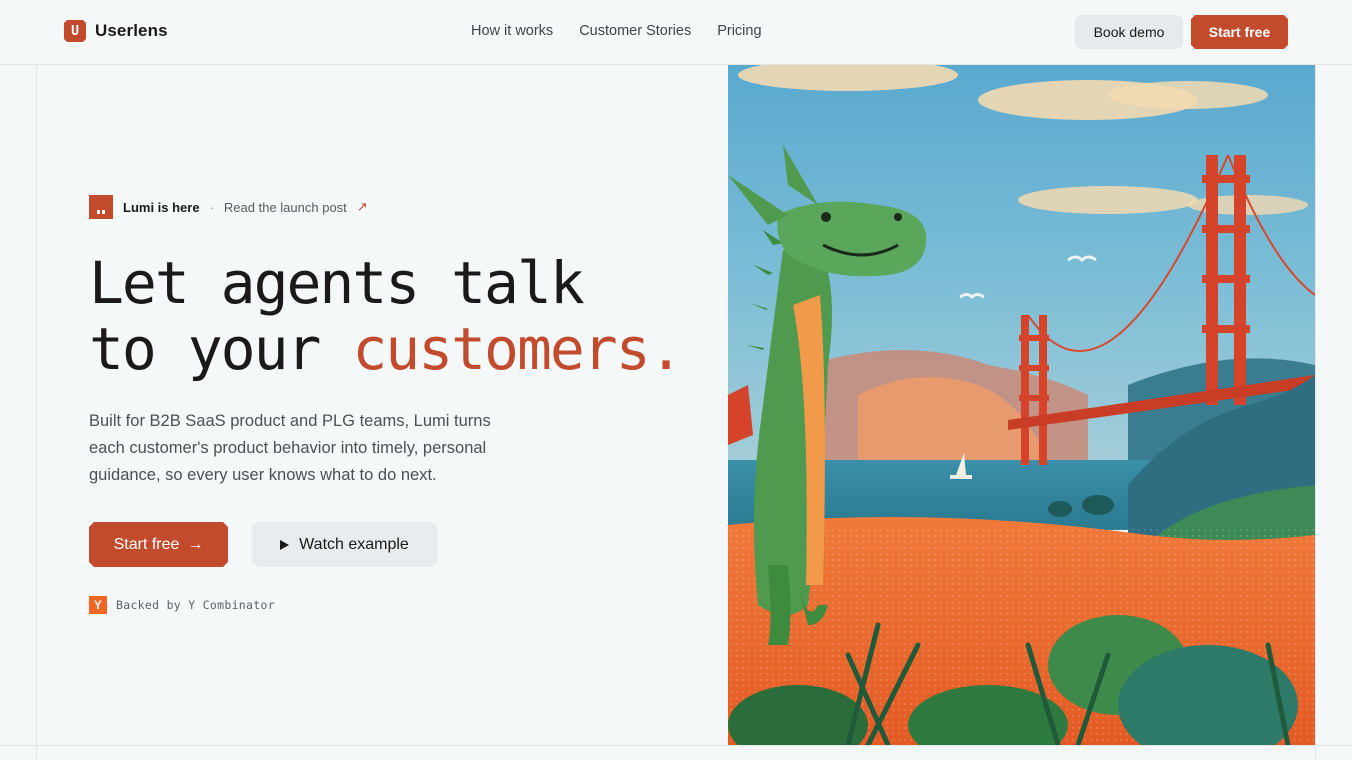 This screenshot has height=760, width=1352. I want to click on watch-example-label: Watch example, so click(354, 544).